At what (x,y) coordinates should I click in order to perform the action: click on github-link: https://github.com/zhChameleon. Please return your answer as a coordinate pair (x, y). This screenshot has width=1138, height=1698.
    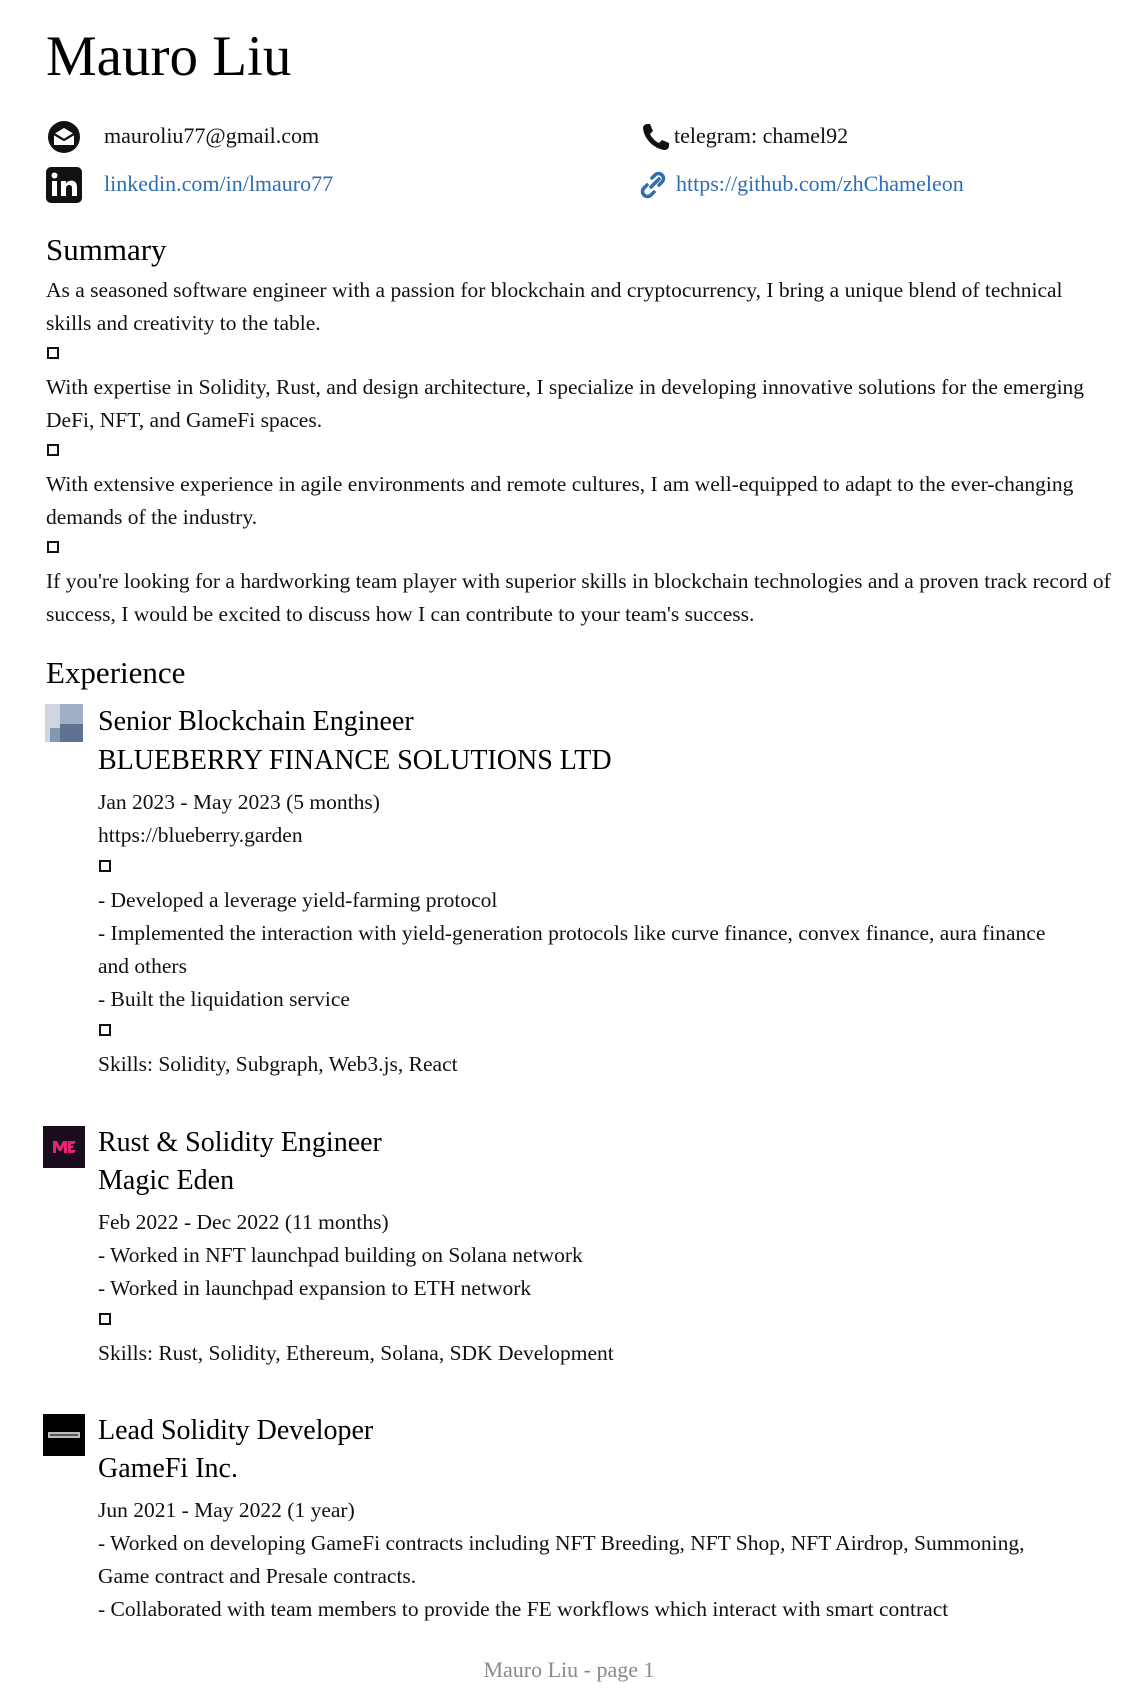
    Looking at the image, I should click on (820, 184).